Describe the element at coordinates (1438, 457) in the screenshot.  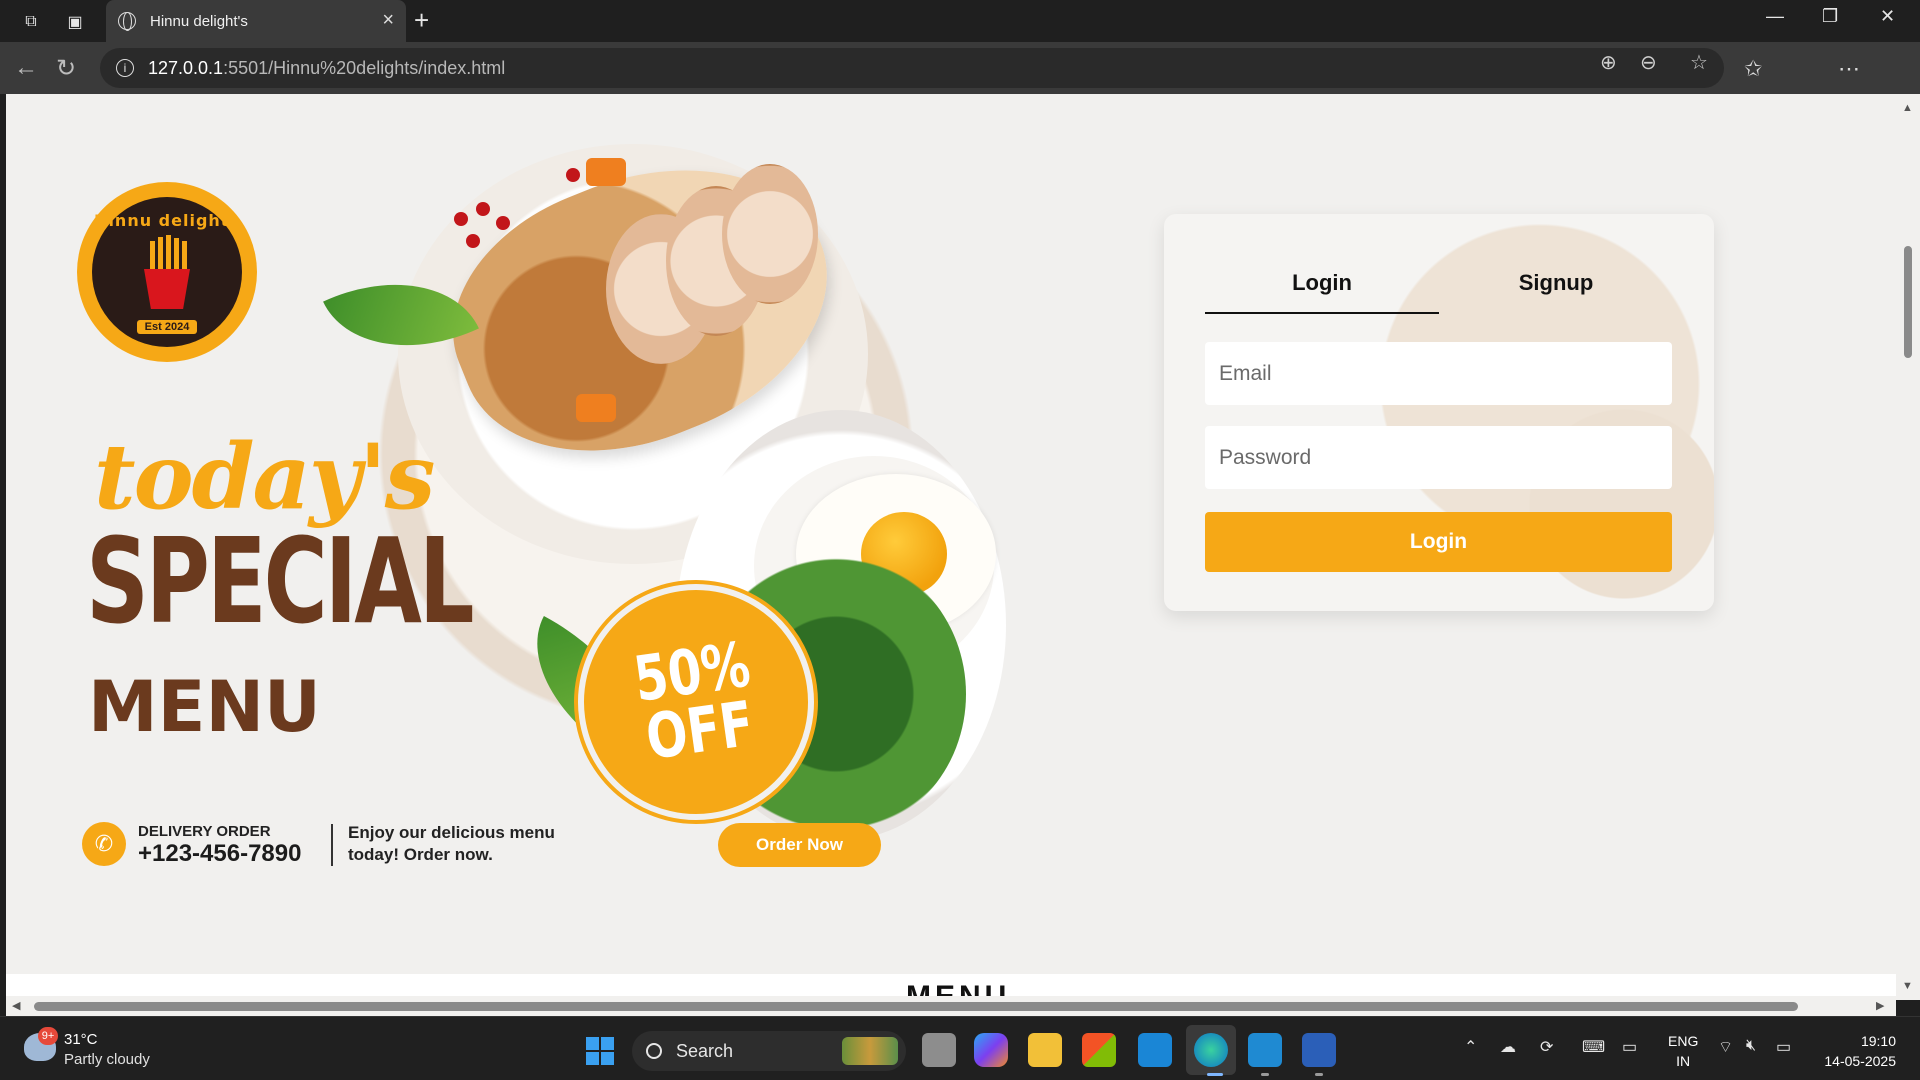
I see `password-field` at that location.